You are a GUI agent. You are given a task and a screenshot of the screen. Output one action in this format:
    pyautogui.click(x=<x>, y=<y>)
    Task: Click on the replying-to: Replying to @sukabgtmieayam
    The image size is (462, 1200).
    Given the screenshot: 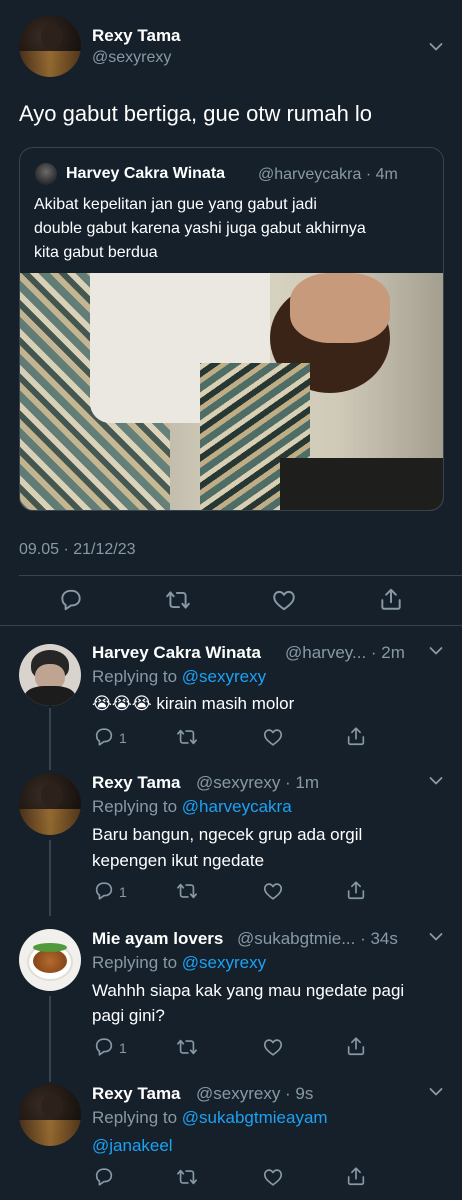 What is the action you would take?
    pyautogui.click(x=210, y=1118)
    